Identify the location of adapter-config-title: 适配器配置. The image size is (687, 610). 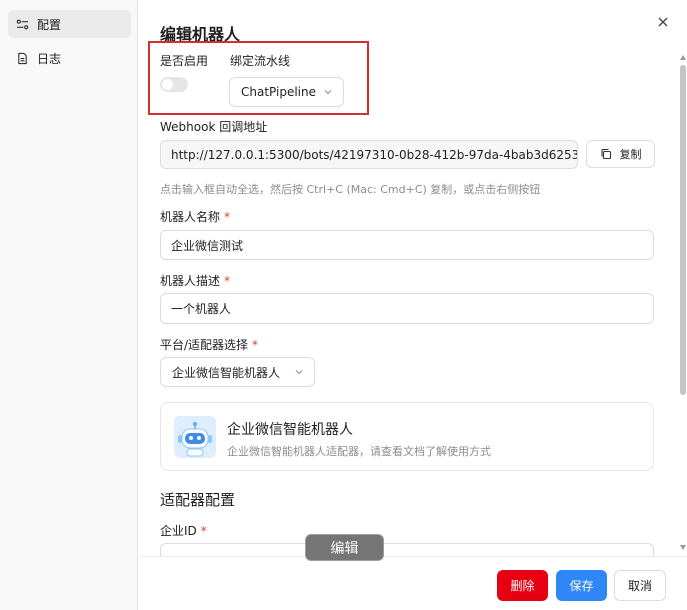
(198, 500).